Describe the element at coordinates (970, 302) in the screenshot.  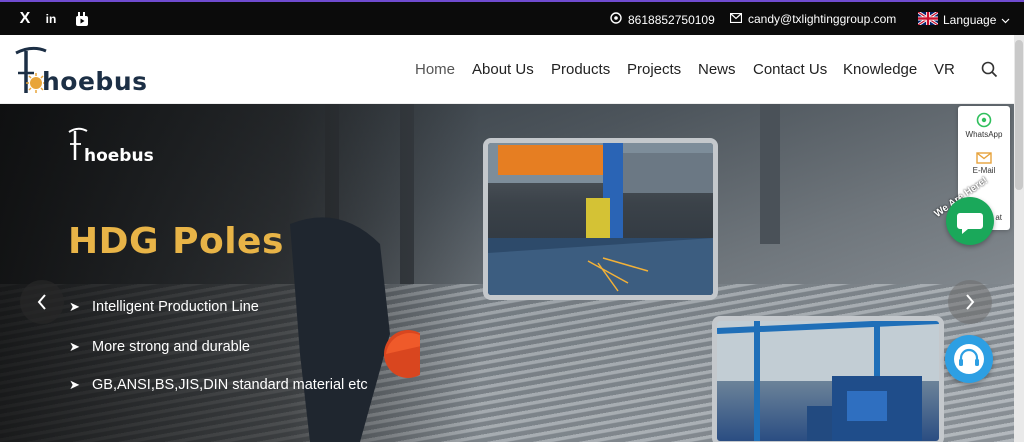
I see `slider-next-button` at that location.